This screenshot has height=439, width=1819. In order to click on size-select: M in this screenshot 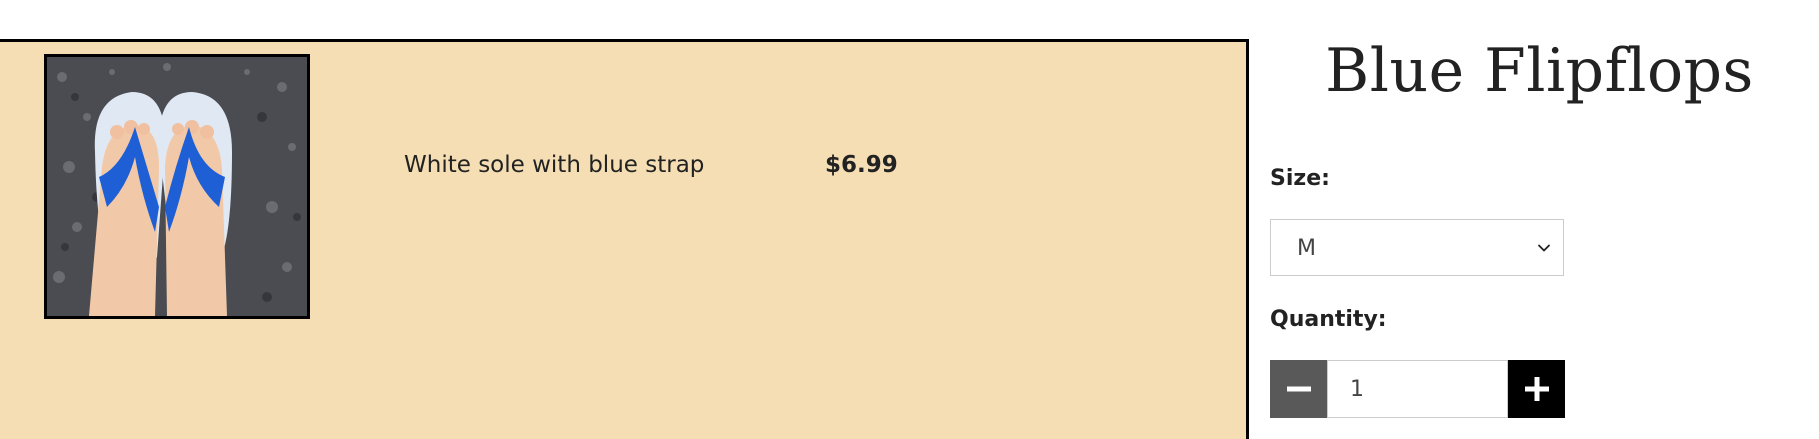, I will do `click(1417, 247)`.